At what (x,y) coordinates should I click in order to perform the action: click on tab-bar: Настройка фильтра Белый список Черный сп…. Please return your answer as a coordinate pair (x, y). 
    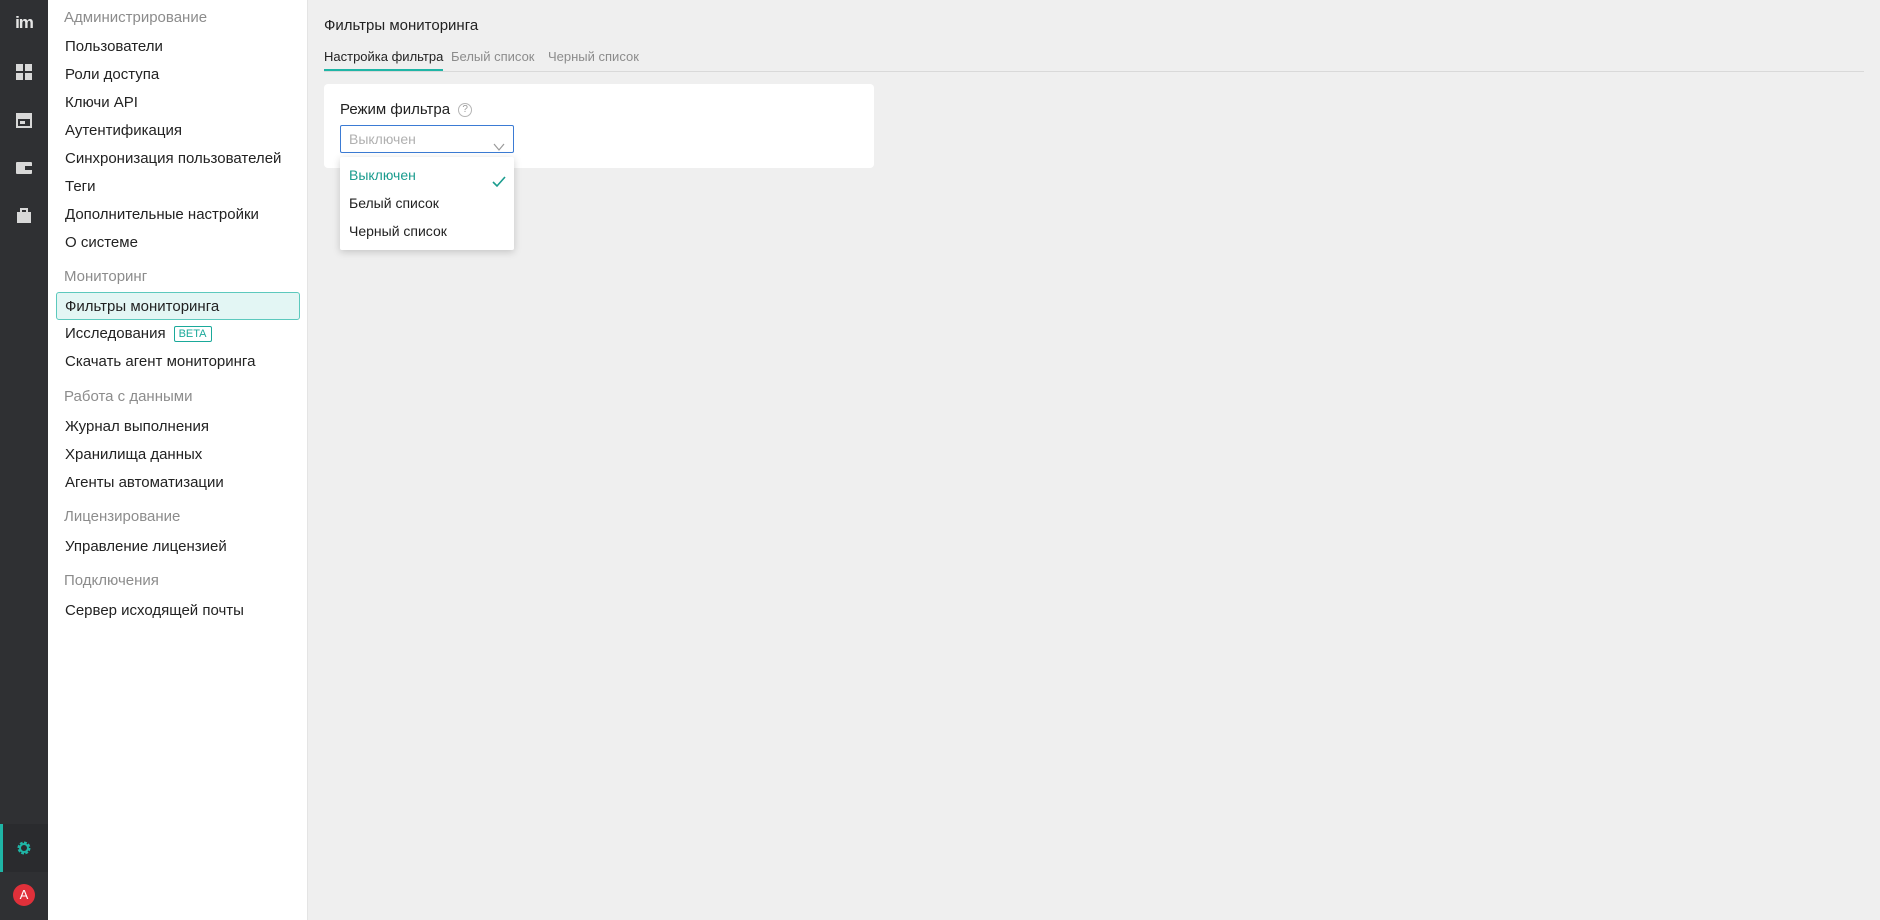
    Looking at the image, I should click on (1094, 59).